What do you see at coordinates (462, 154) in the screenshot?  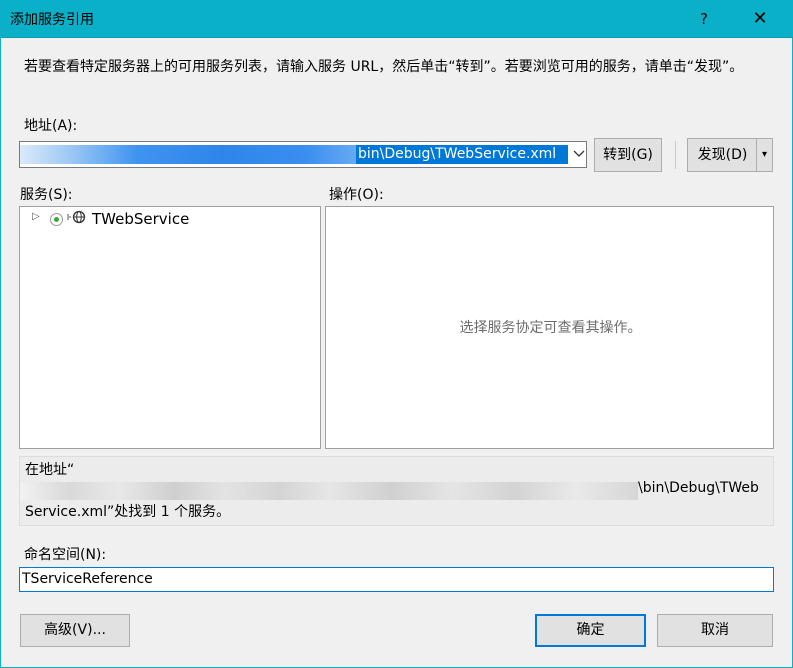 I see `address-input-selected-text: bin\Debug\TWebService.xml` at bounding box center [462, 154].